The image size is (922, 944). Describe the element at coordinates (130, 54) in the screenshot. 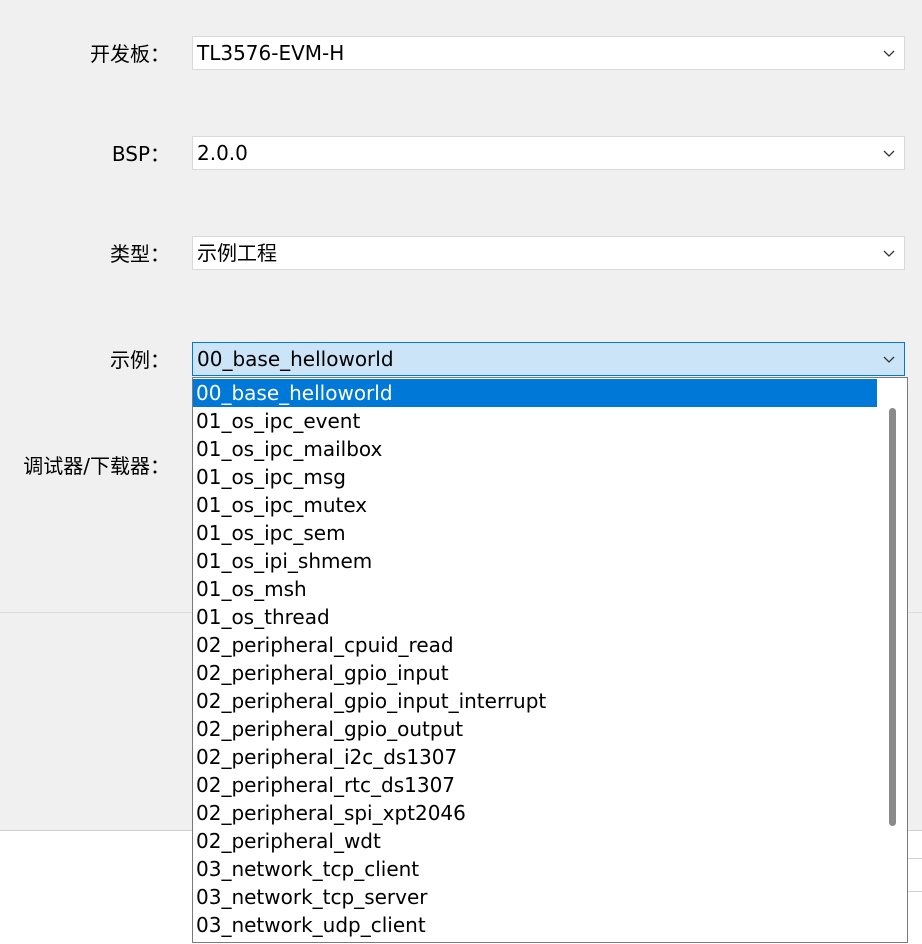

I see `board-label: 开发板：` at that location.